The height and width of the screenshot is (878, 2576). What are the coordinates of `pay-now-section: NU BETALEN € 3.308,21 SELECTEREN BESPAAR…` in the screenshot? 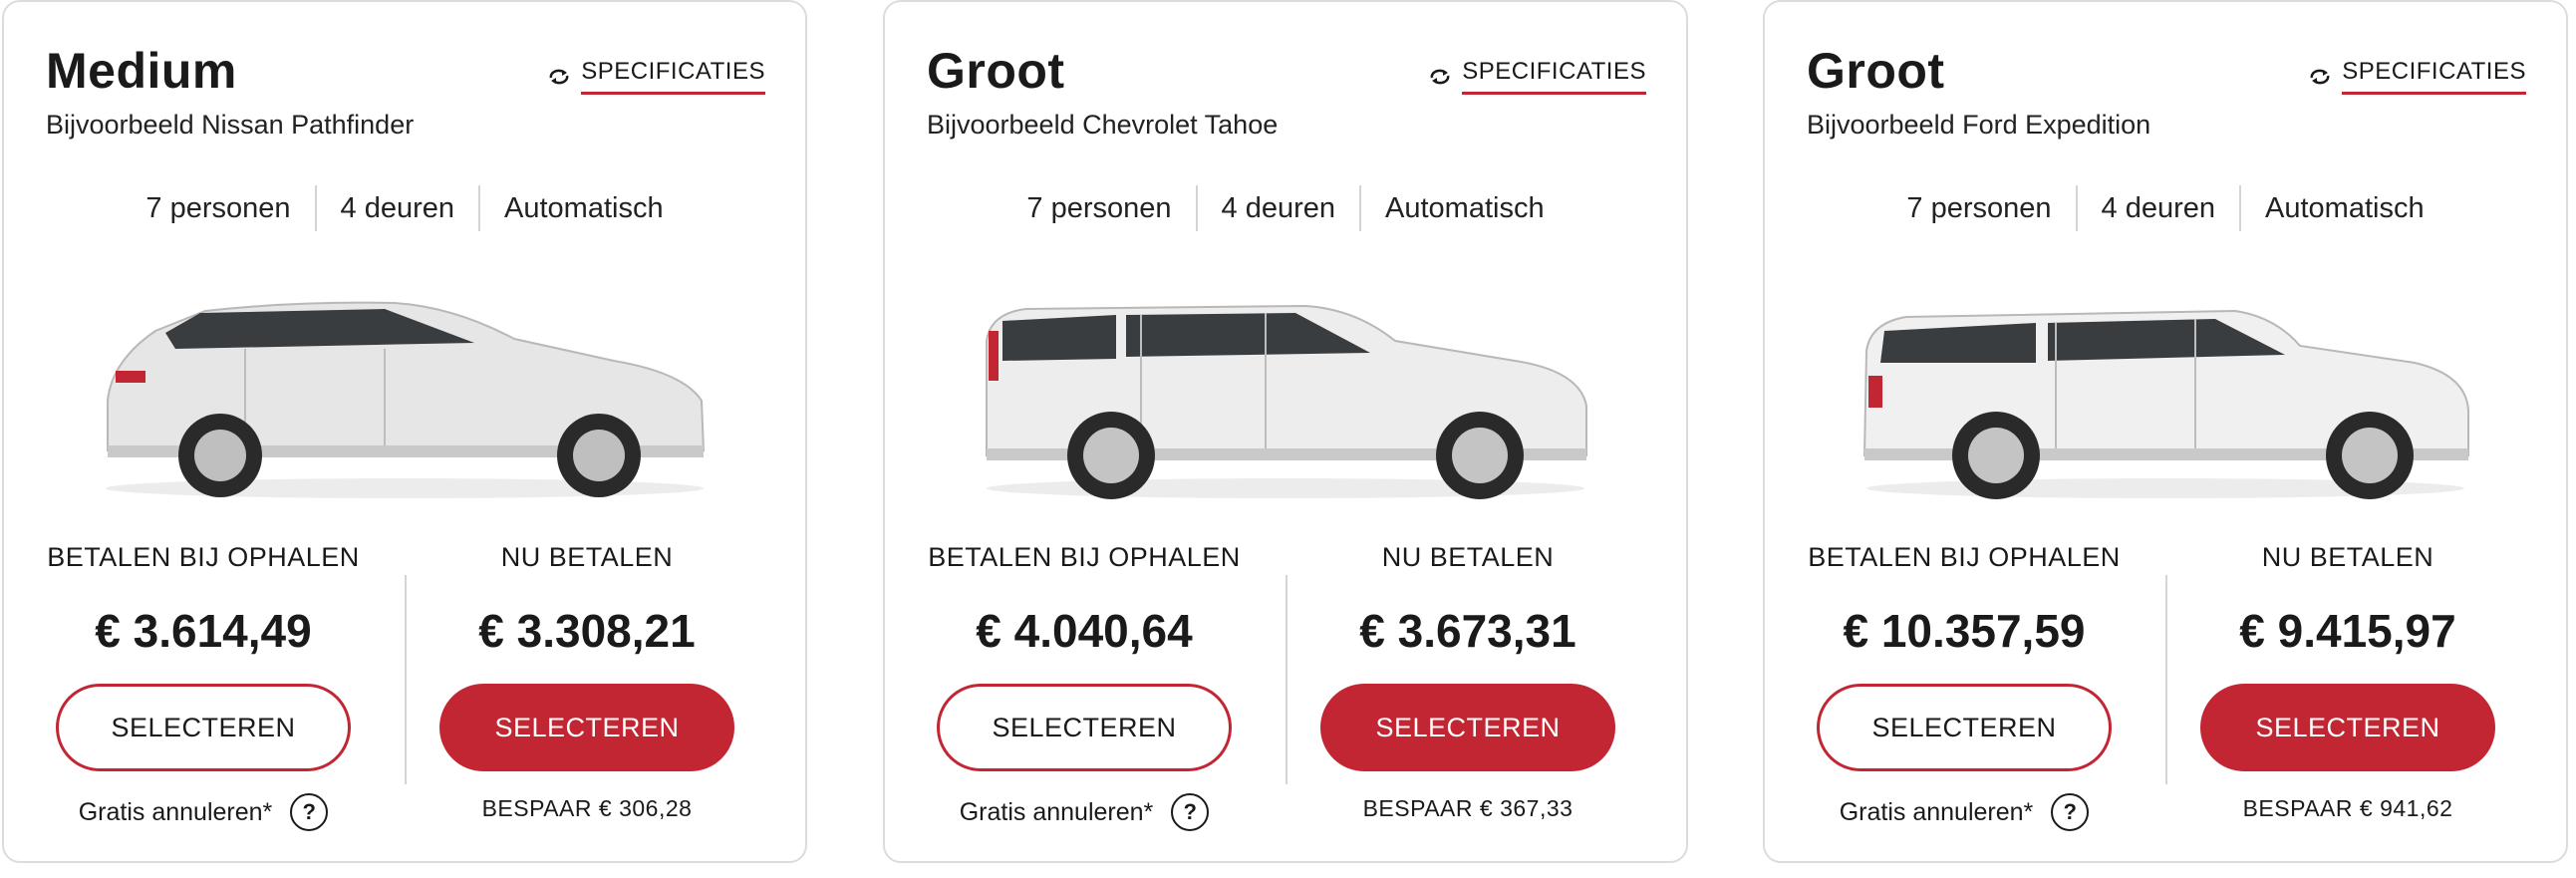 It's located at (587, 681).